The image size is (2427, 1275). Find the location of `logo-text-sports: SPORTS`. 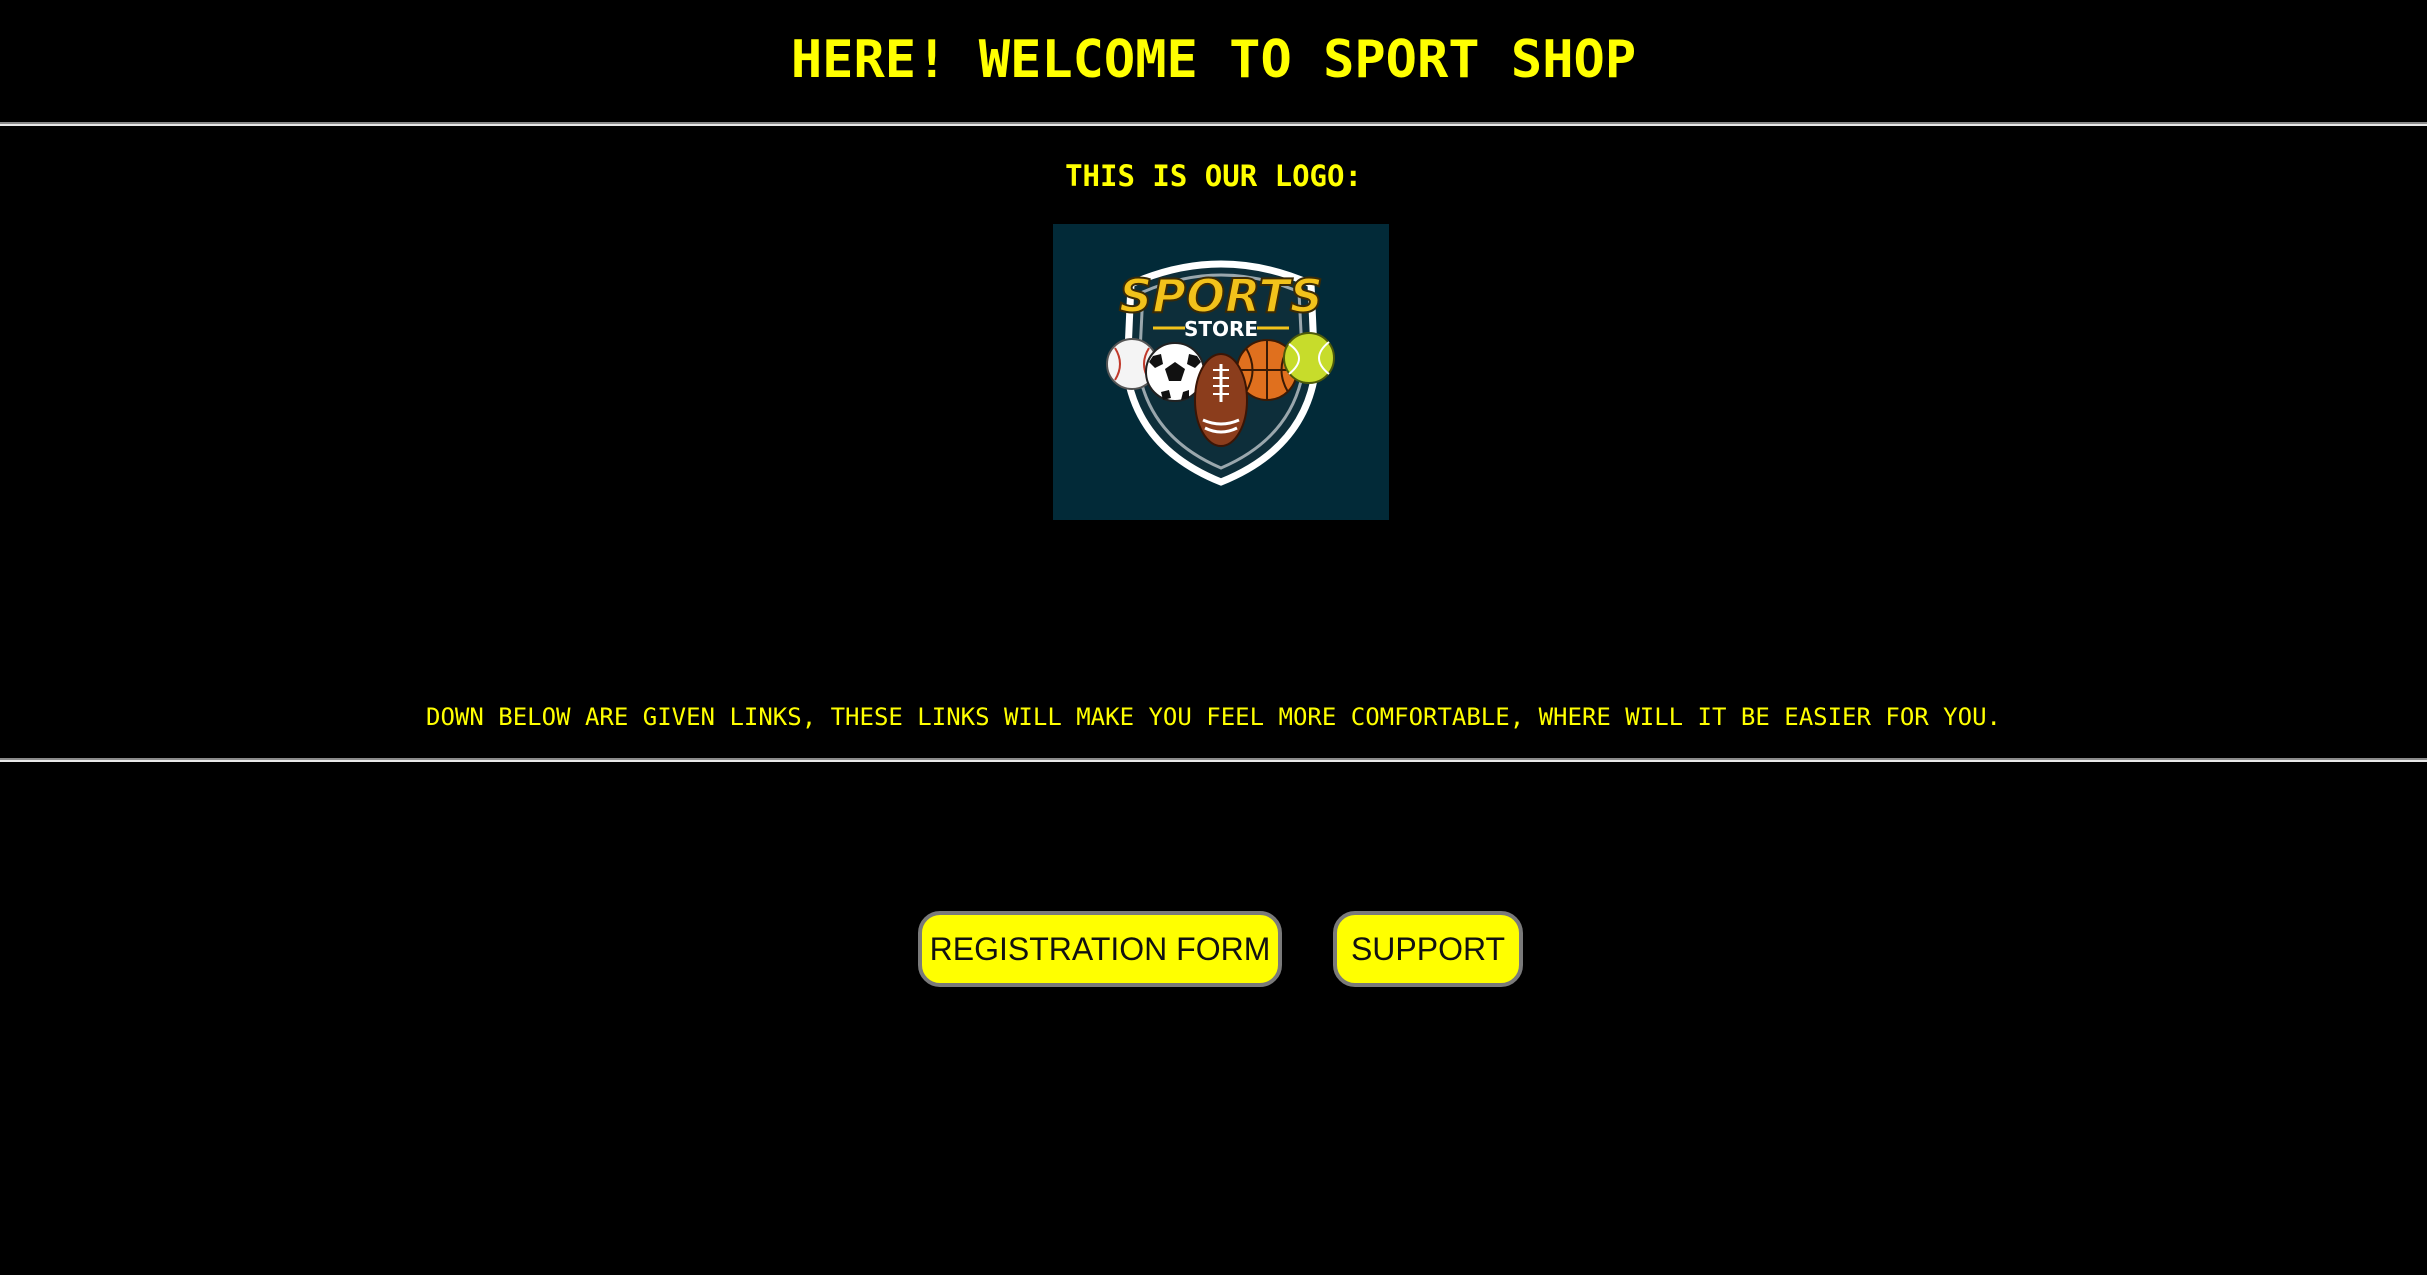

logo-text-sports: SPORTS is located at coordinates (1221, 296).